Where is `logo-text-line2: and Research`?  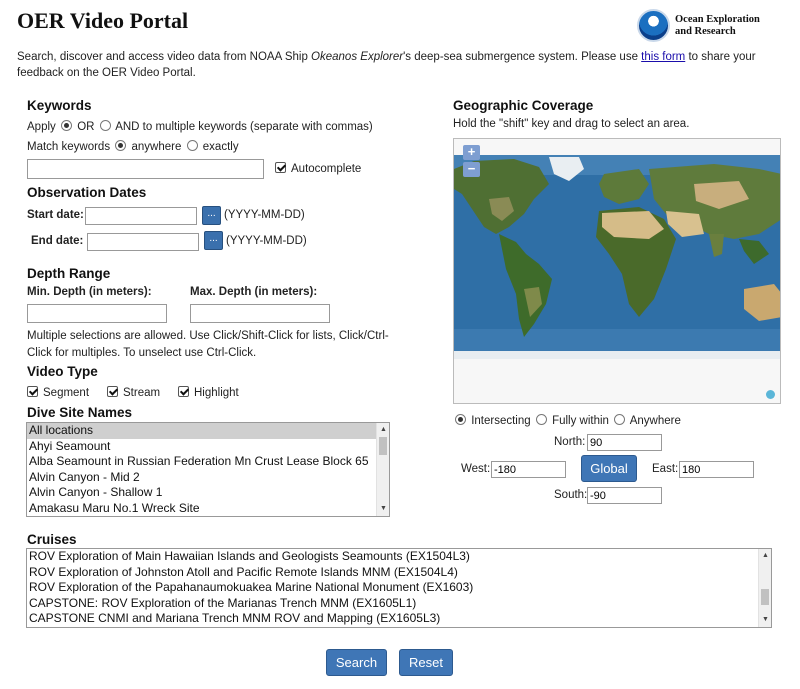
logo-text-line2: and Research is located at coordinates (705, 31).